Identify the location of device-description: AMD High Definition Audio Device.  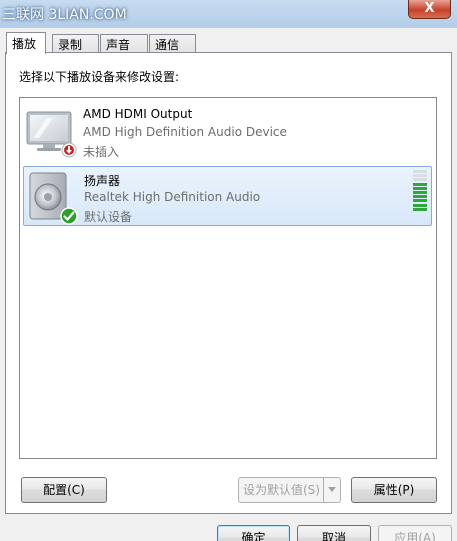
(185, 132).